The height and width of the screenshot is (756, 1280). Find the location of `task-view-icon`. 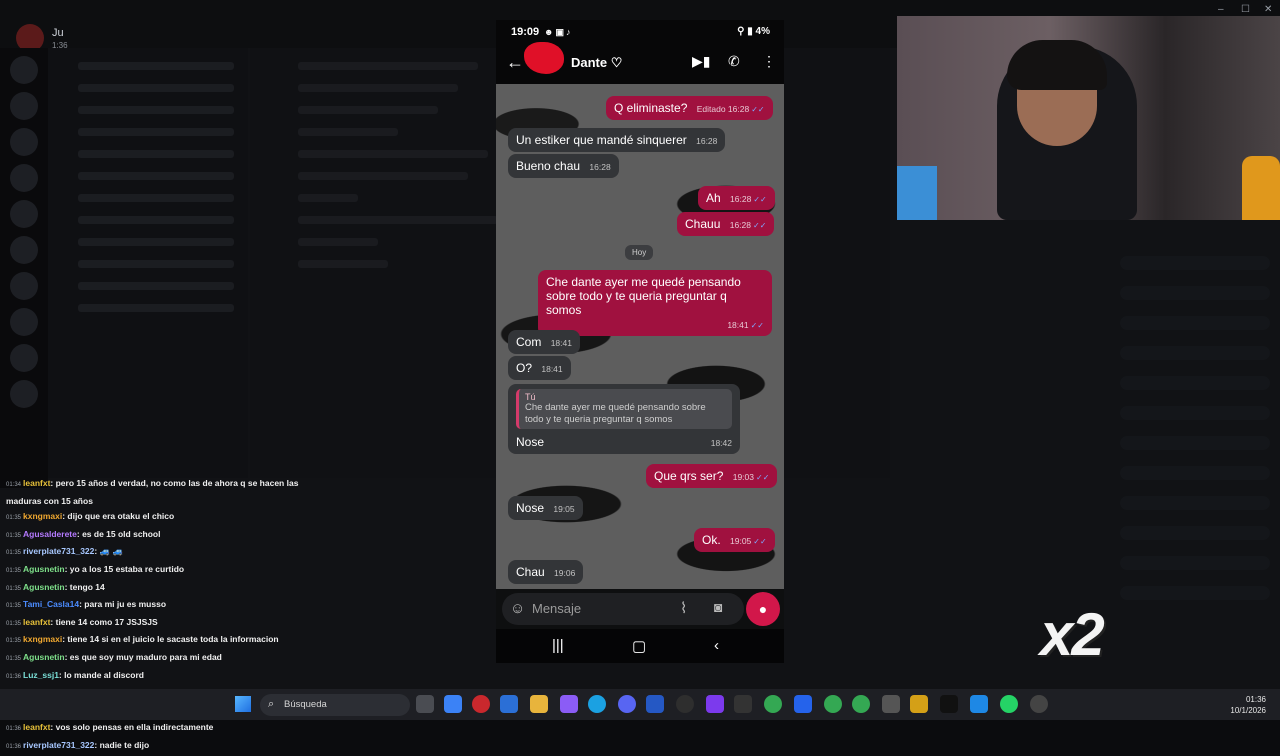

task-view-icon is located at coordinates (425, 704).